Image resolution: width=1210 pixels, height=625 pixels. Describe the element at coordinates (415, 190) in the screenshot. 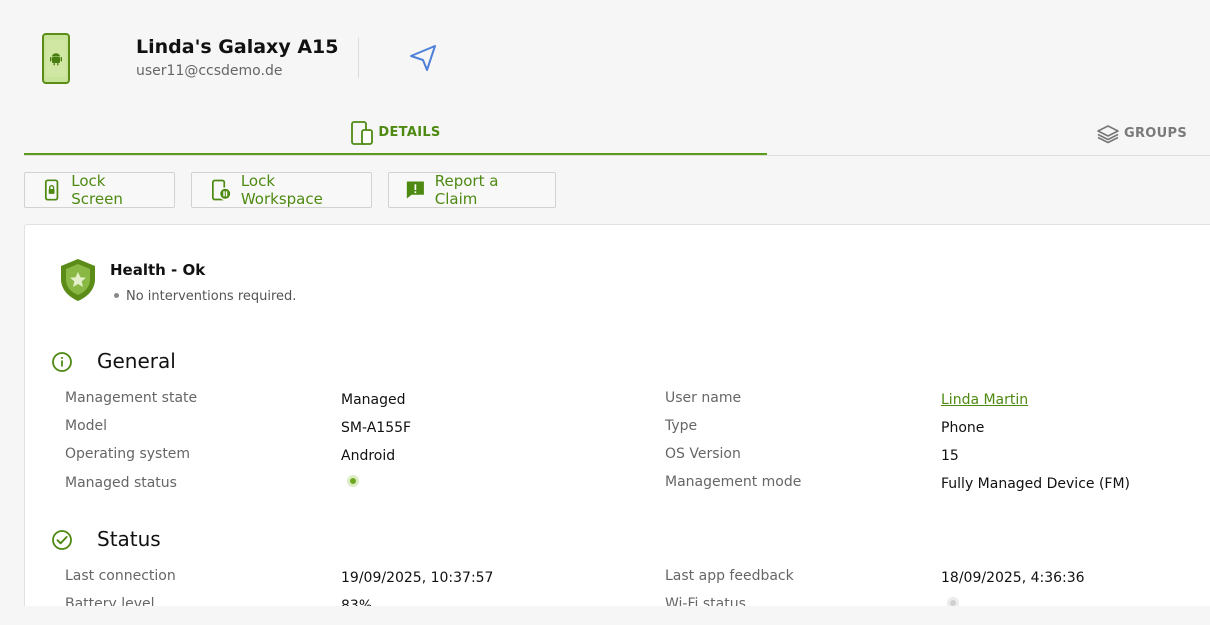

I see `feedback-alert-icon` at that location.